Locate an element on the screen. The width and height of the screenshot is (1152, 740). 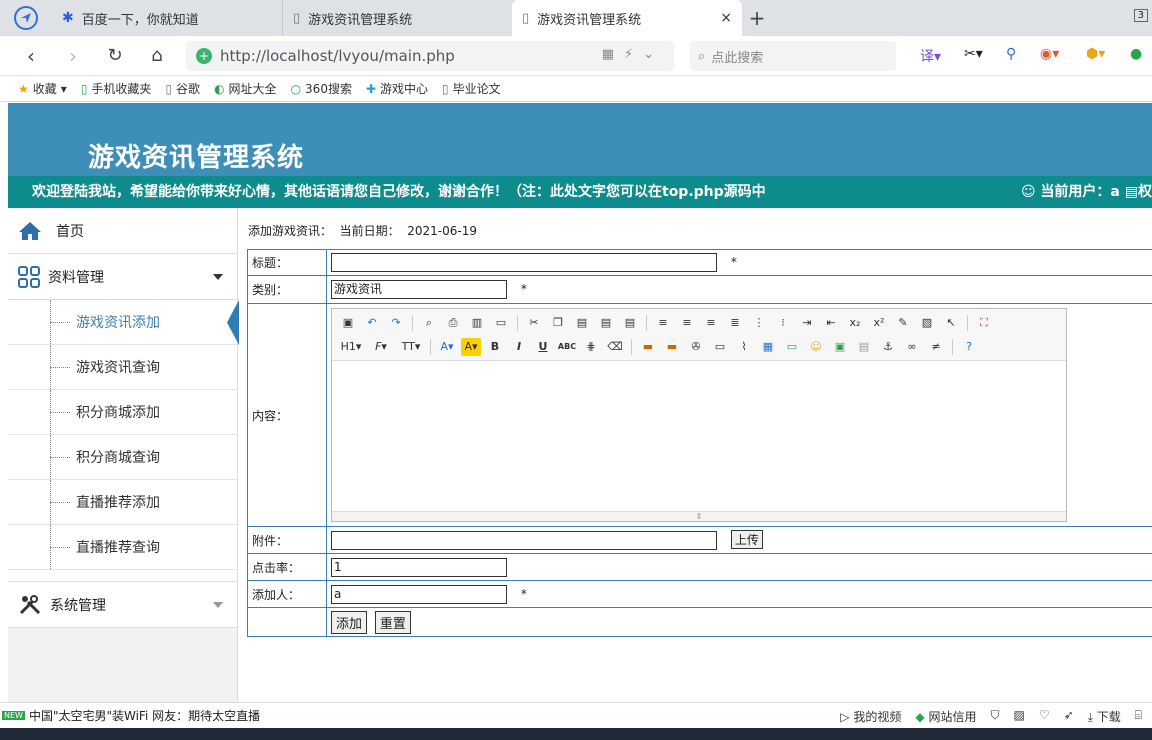
bold-button: B is located at coordinates (495, 347).